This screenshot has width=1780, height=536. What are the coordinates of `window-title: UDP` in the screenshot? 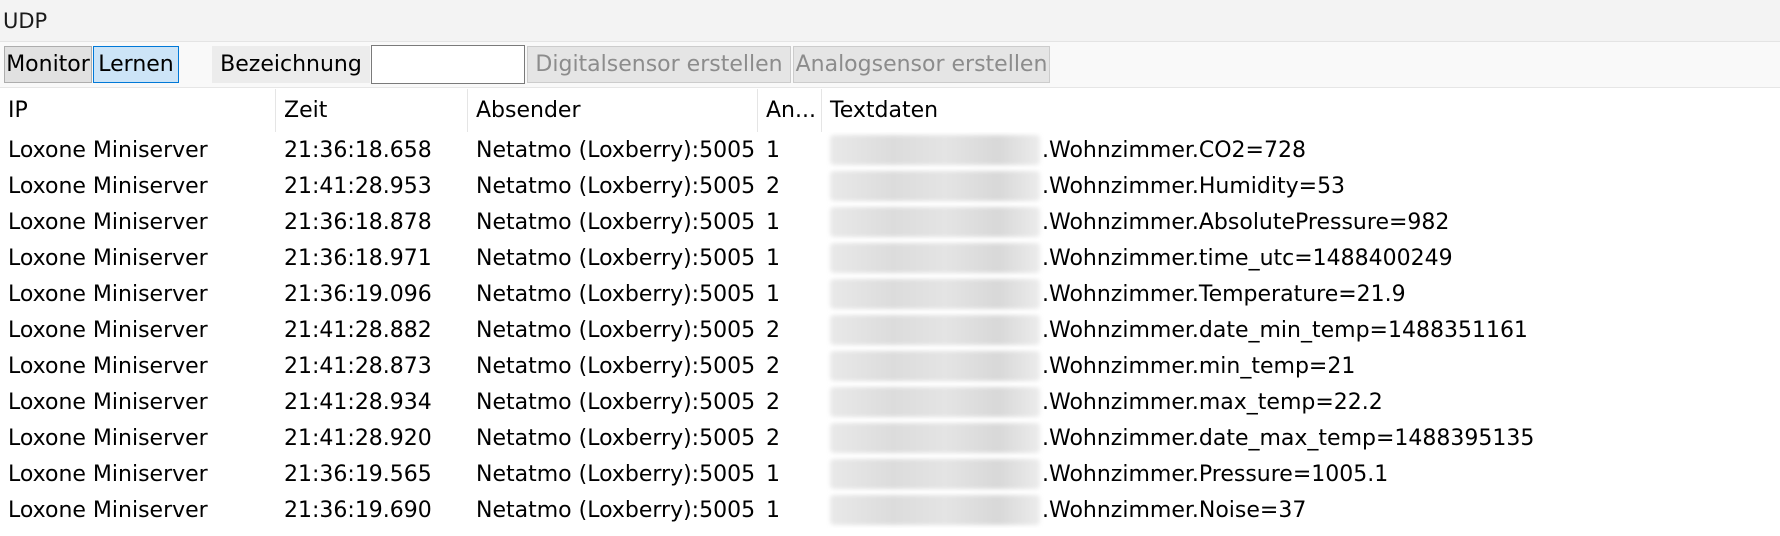 It's located at (25, 21).